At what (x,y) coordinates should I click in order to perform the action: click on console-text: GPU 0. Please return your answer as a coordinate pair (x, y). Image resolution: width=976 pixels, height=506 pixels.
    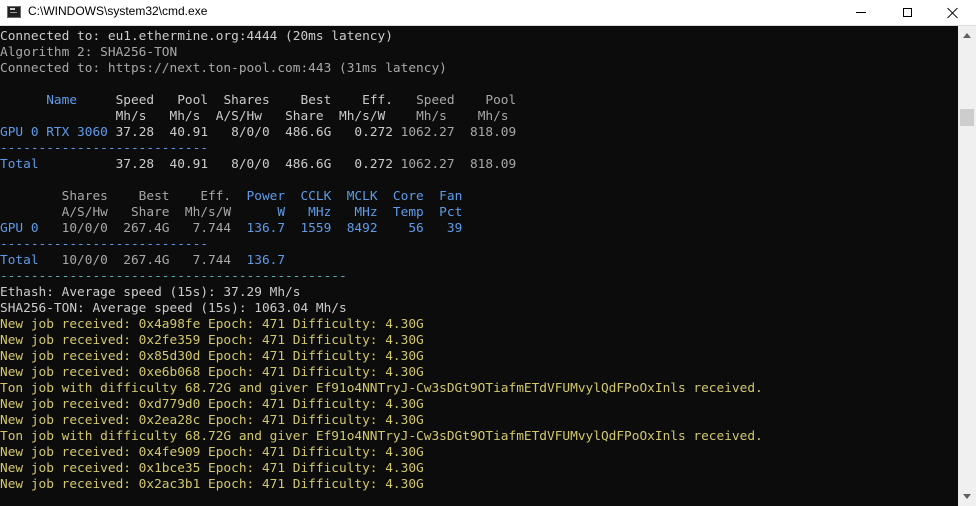
    Looking at the image, I should click on (27, 228).